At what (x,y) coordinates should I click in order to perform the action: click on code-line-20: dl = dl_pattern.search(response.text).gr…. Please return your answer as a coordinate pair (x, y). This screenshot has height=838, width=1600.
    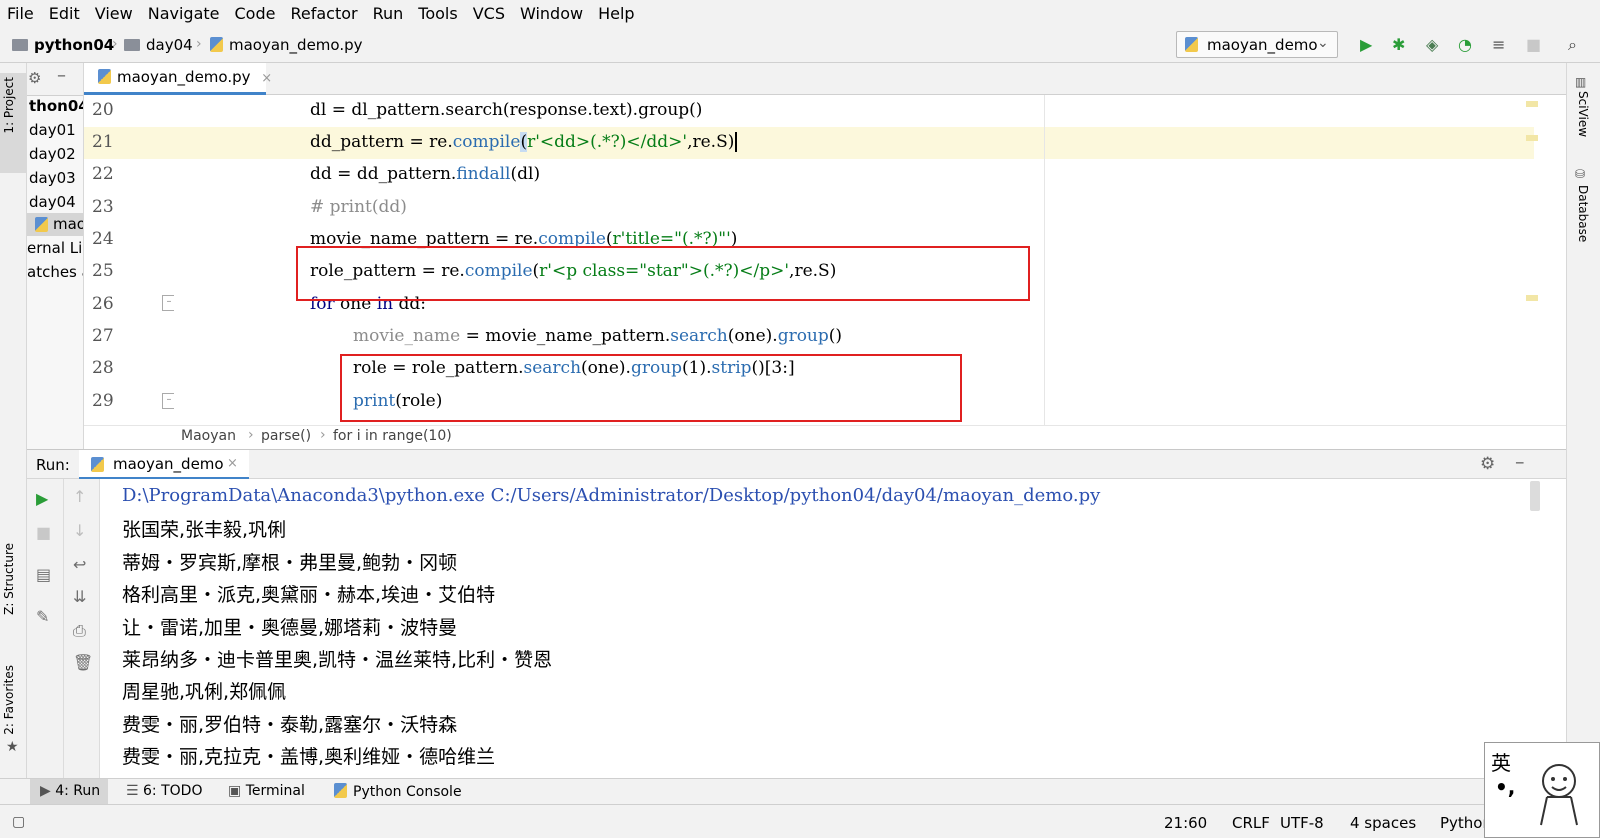
    Looking at the image, I should click on (506, 110).